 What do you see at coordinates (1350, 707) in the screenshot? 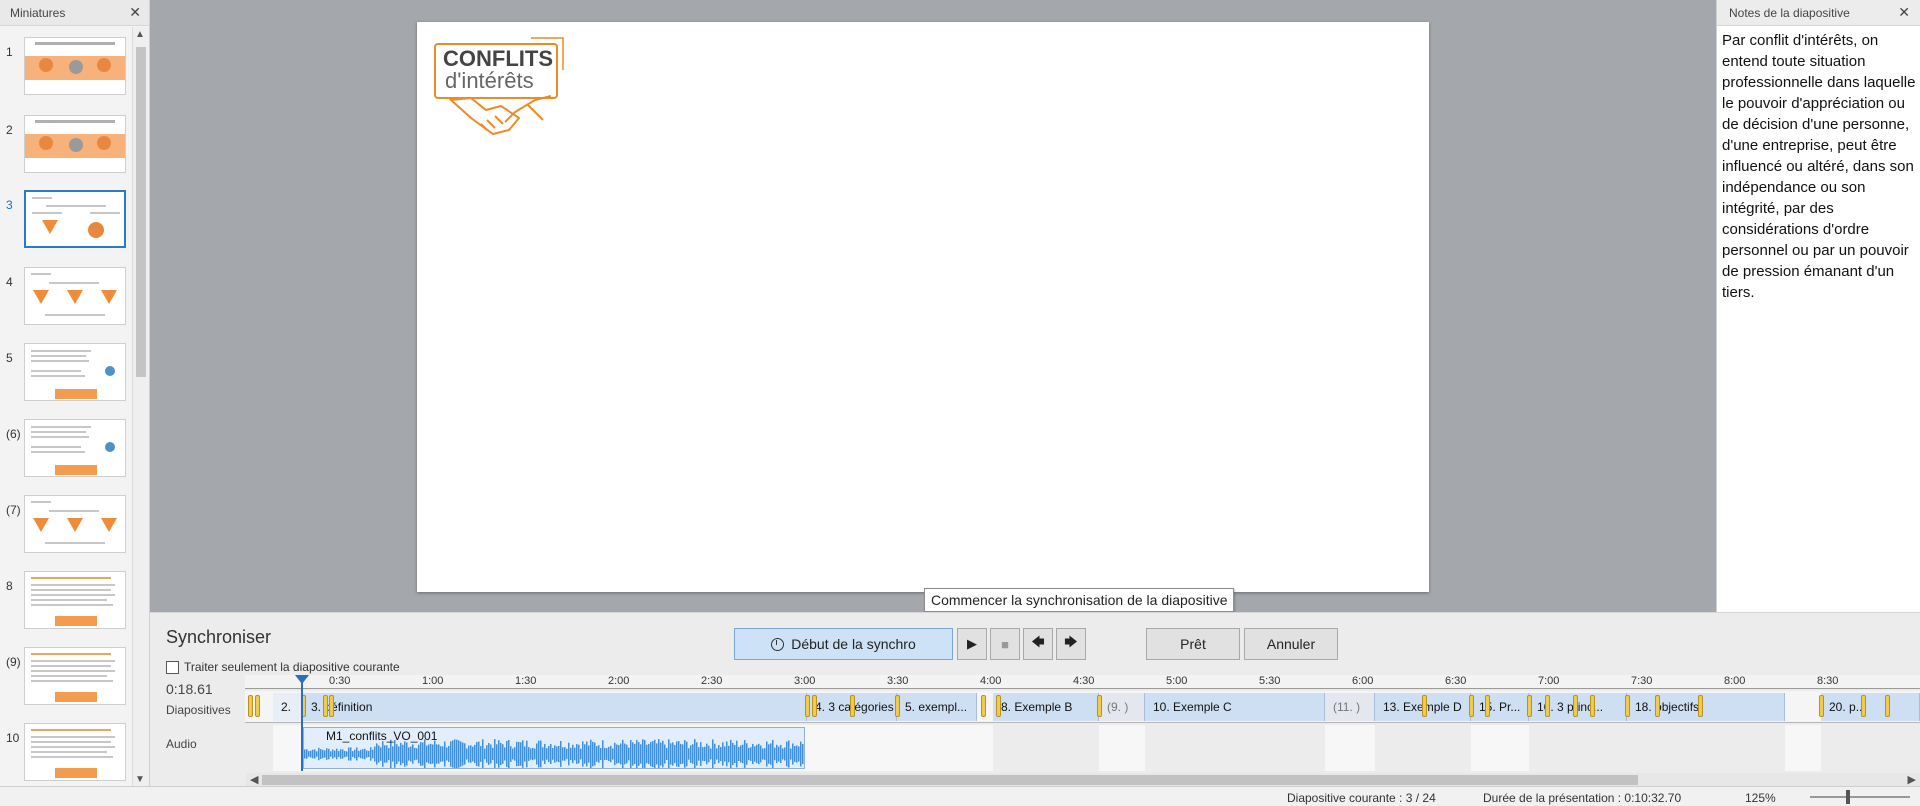
I see `slide-segment: (11. )` at bounding box center [1350, 707].